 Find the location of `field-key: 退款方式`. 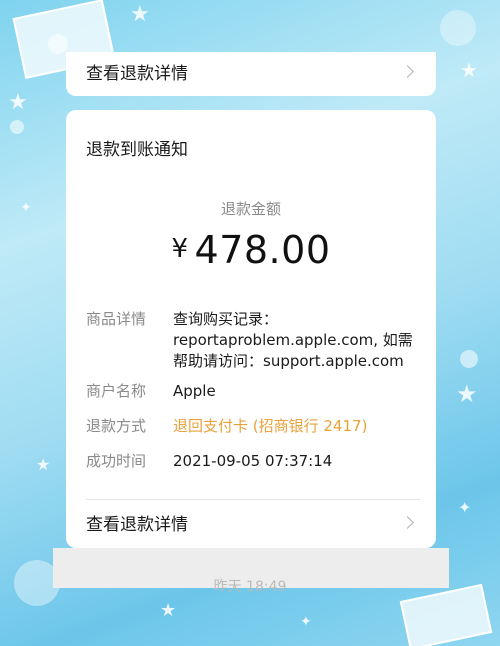

field-key: 退款方式 is located at coordinates (116, 426).